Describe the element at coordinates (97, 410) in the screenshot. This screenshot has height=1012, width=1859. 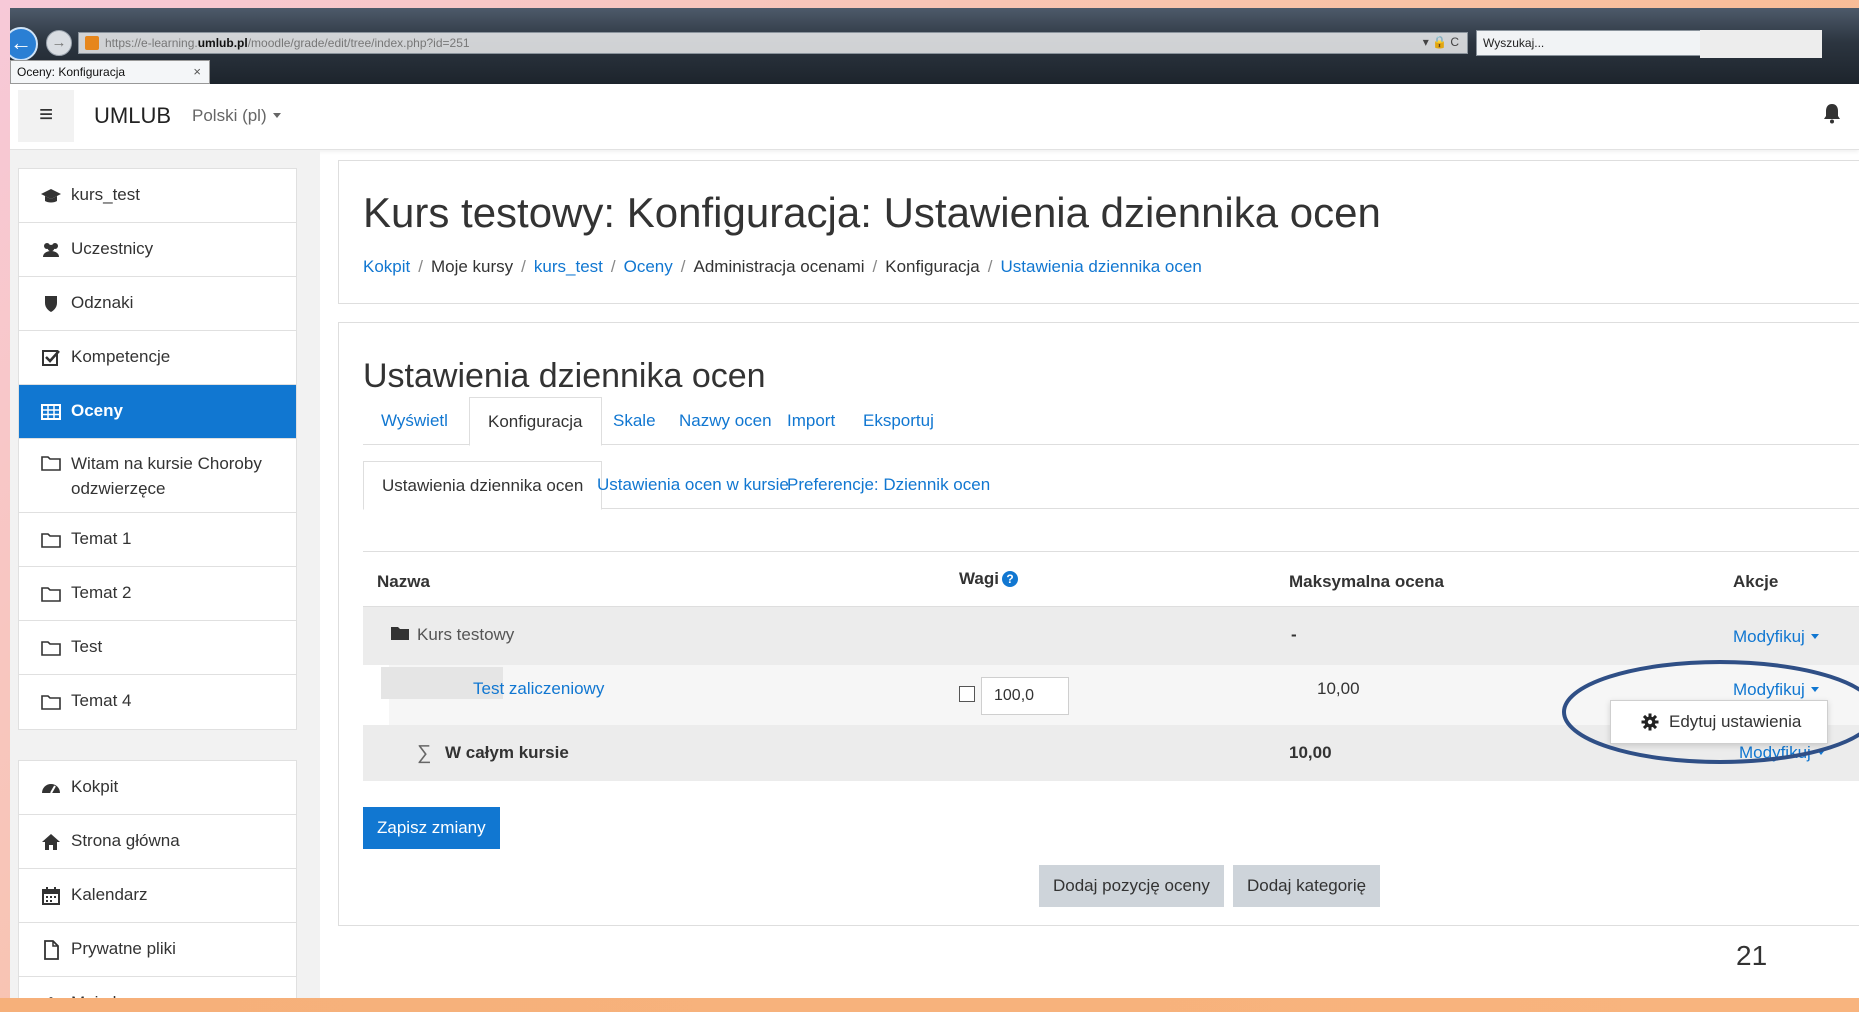
I see `sidebar-item-label: Oceny` at that location.